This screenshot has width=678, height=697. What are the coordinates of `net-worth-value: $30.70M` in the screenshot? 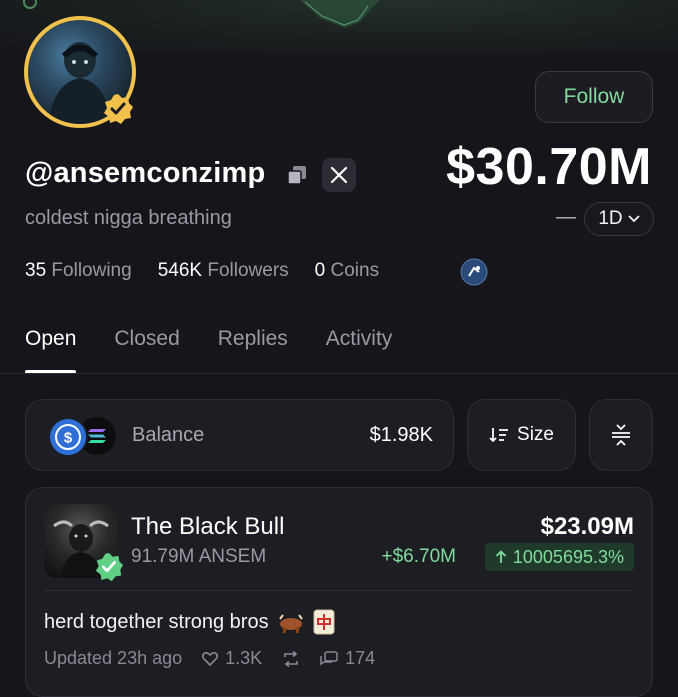 It's located at (549, 167).